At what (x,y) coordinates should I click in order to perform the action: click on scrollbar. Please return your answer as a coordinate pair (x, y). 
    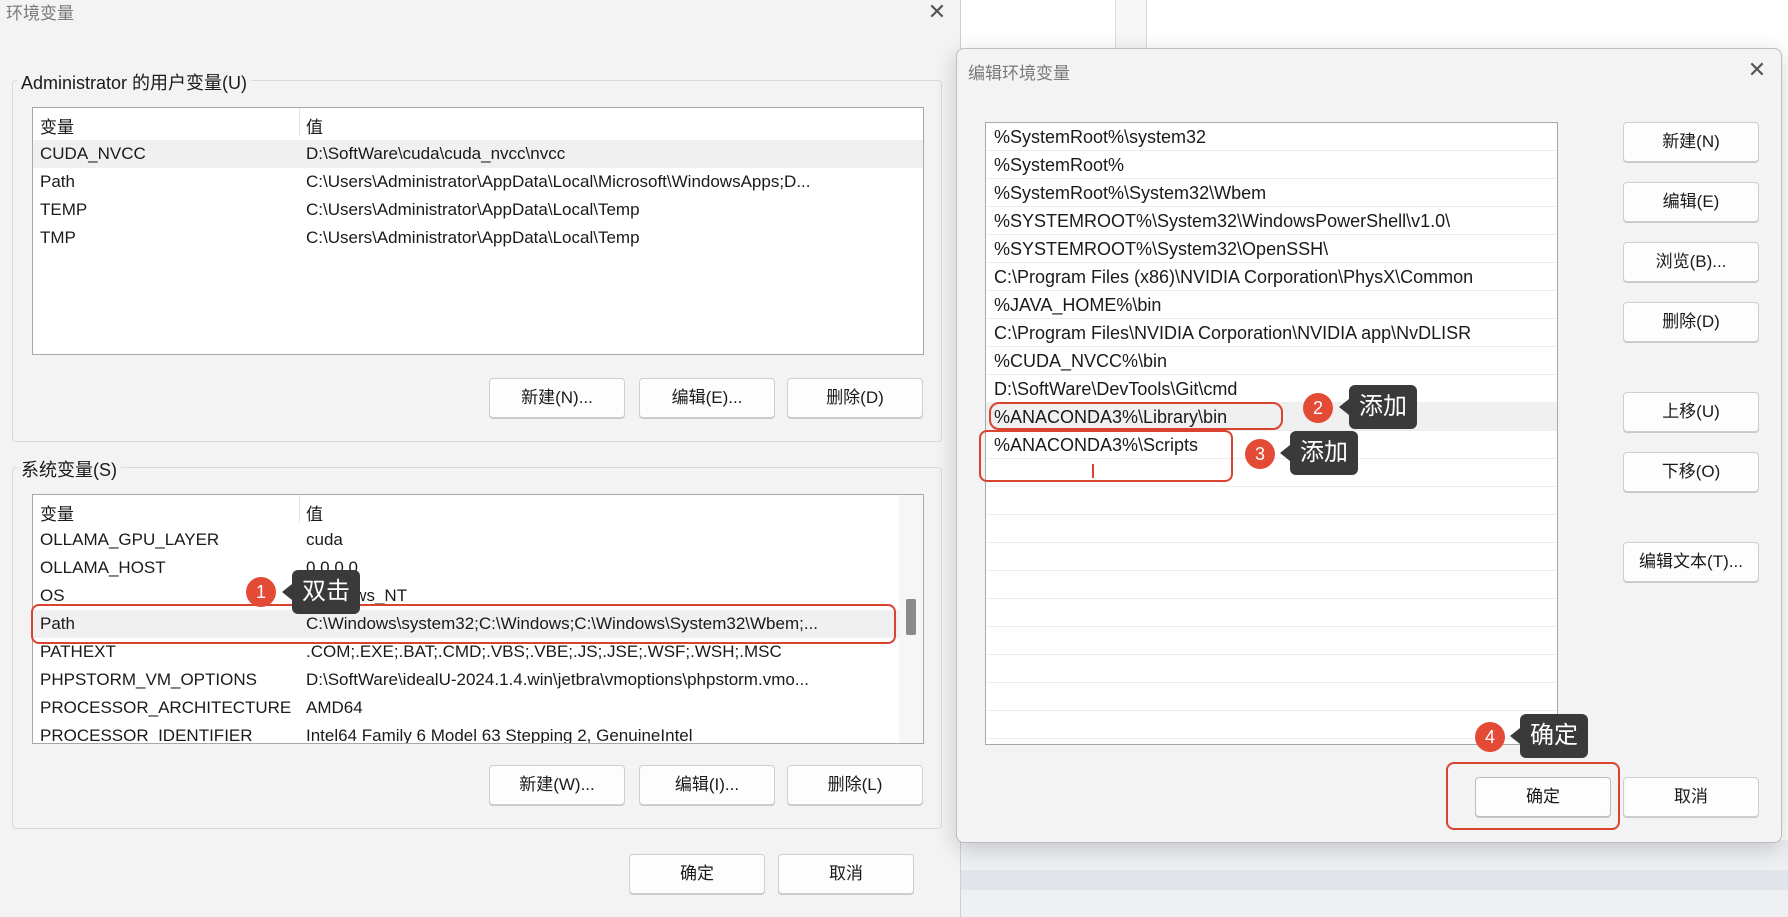
    Looking at the image, I should click on (911, 619).